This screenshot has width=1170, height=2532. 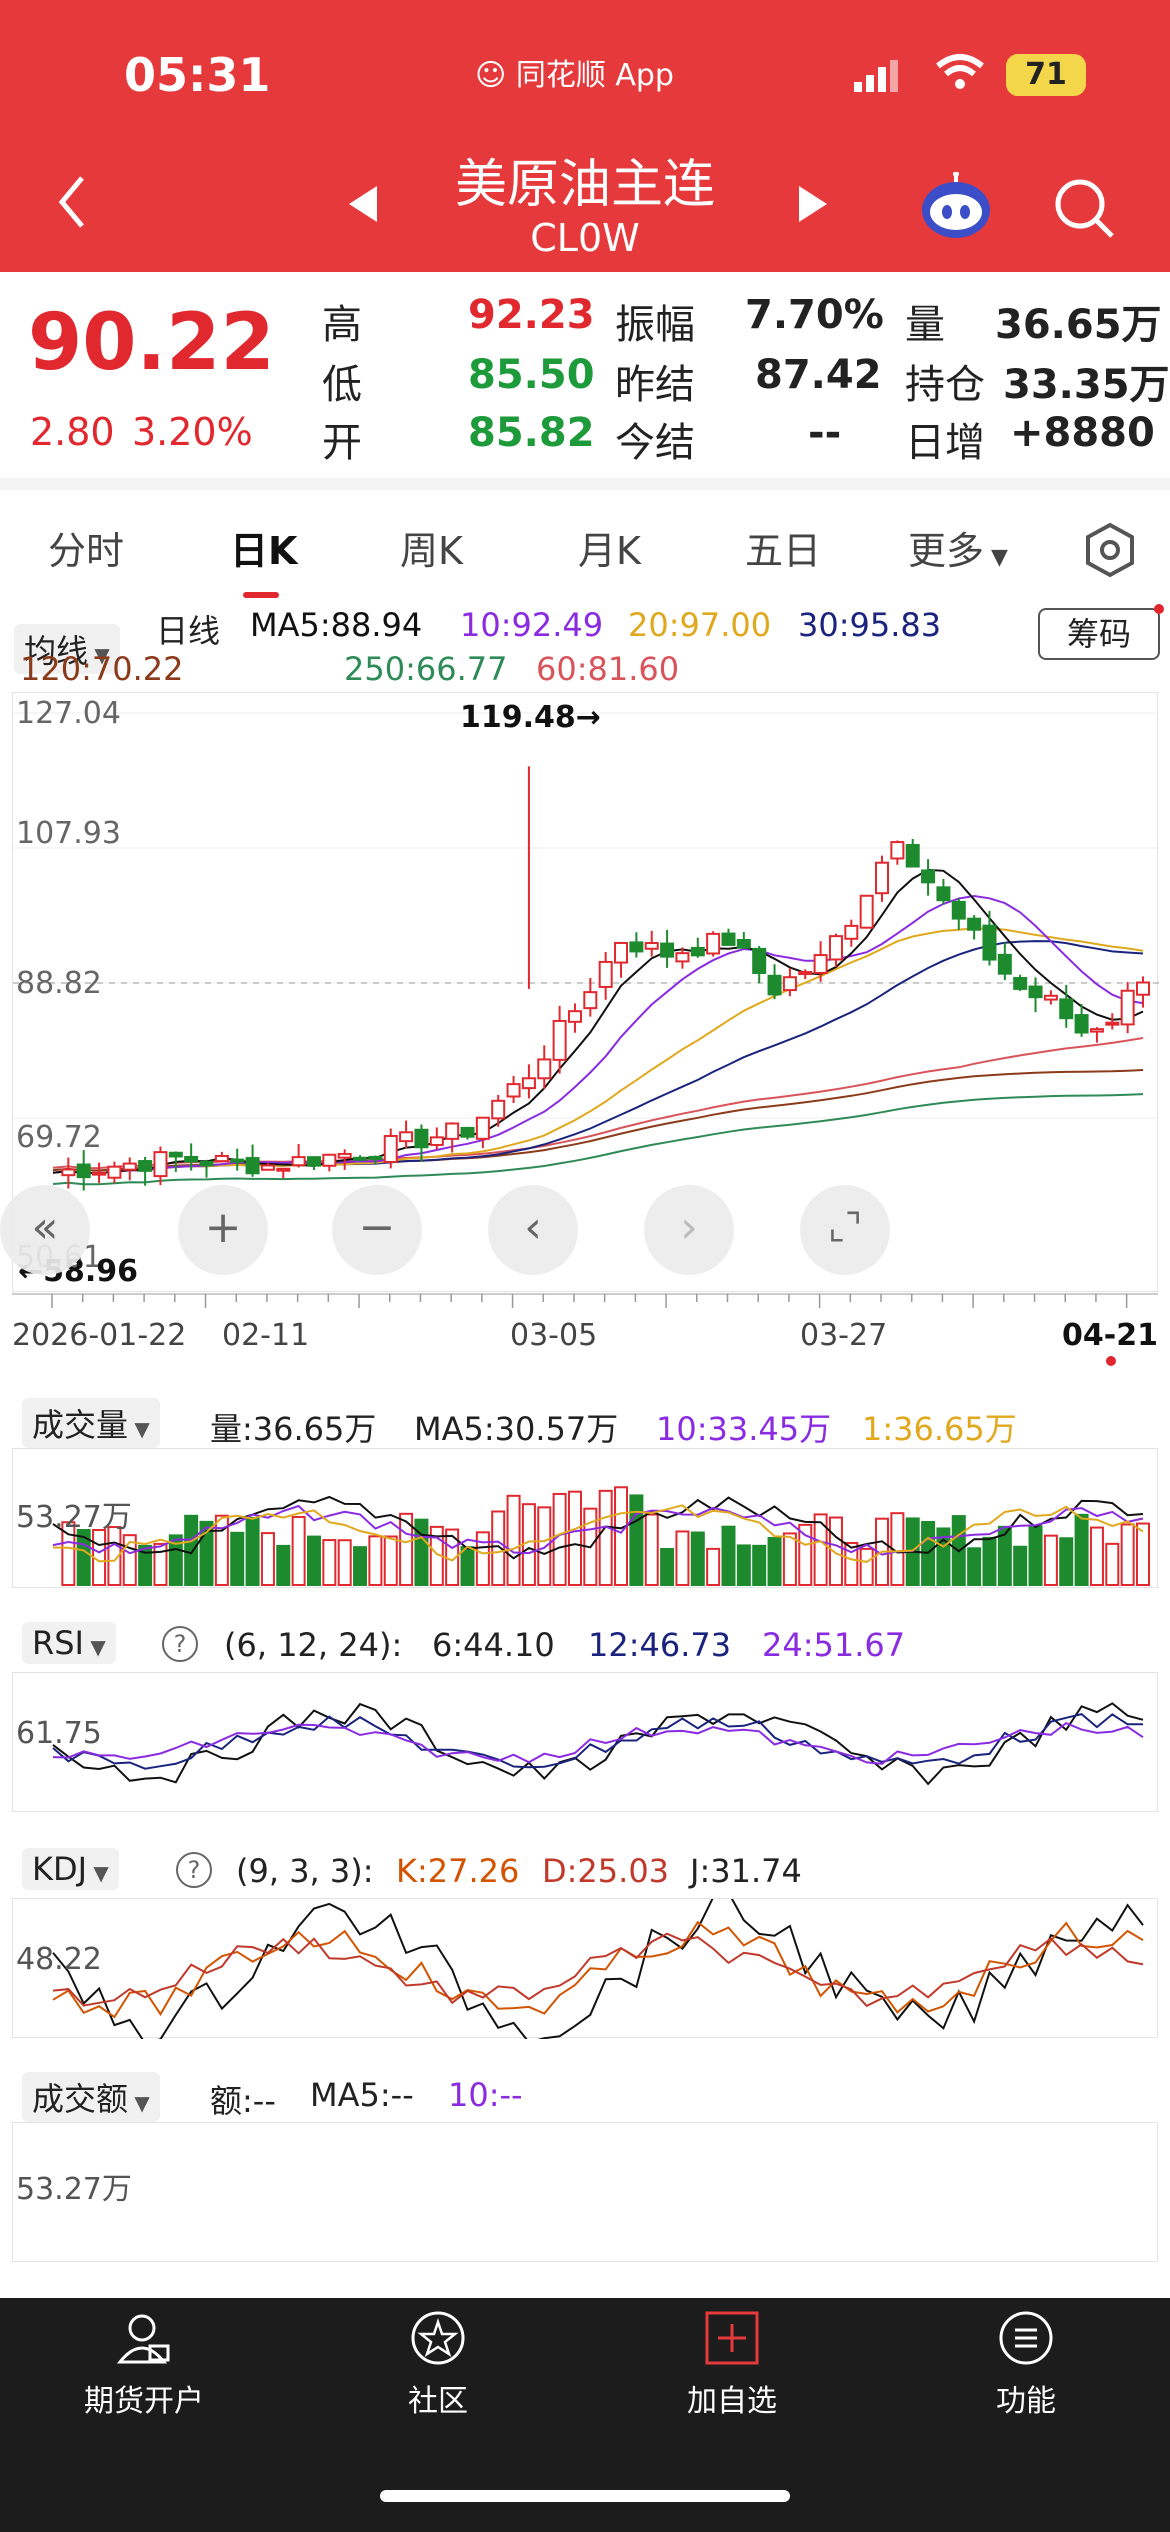 I want to click on volume-indicator-select: 成交量 ▼, so click(x=91, y=1423).